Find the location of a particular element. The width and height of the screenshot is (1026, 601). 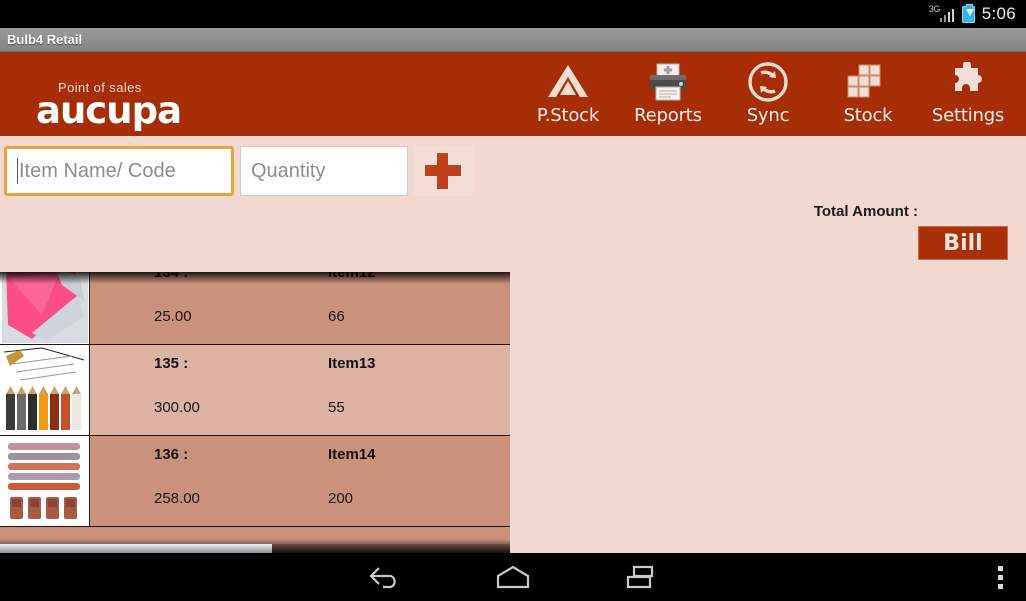

header-nav: P.Stock Reports Sync Stock Settings is located at coordinates (768, 92).